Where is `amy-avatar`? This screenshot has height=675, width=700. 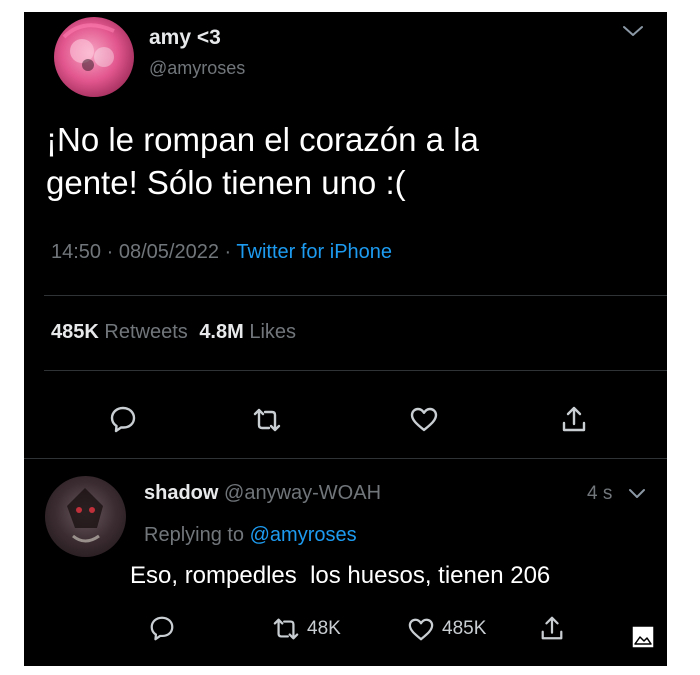 amy-avatar is located at coordinates (94, 57).